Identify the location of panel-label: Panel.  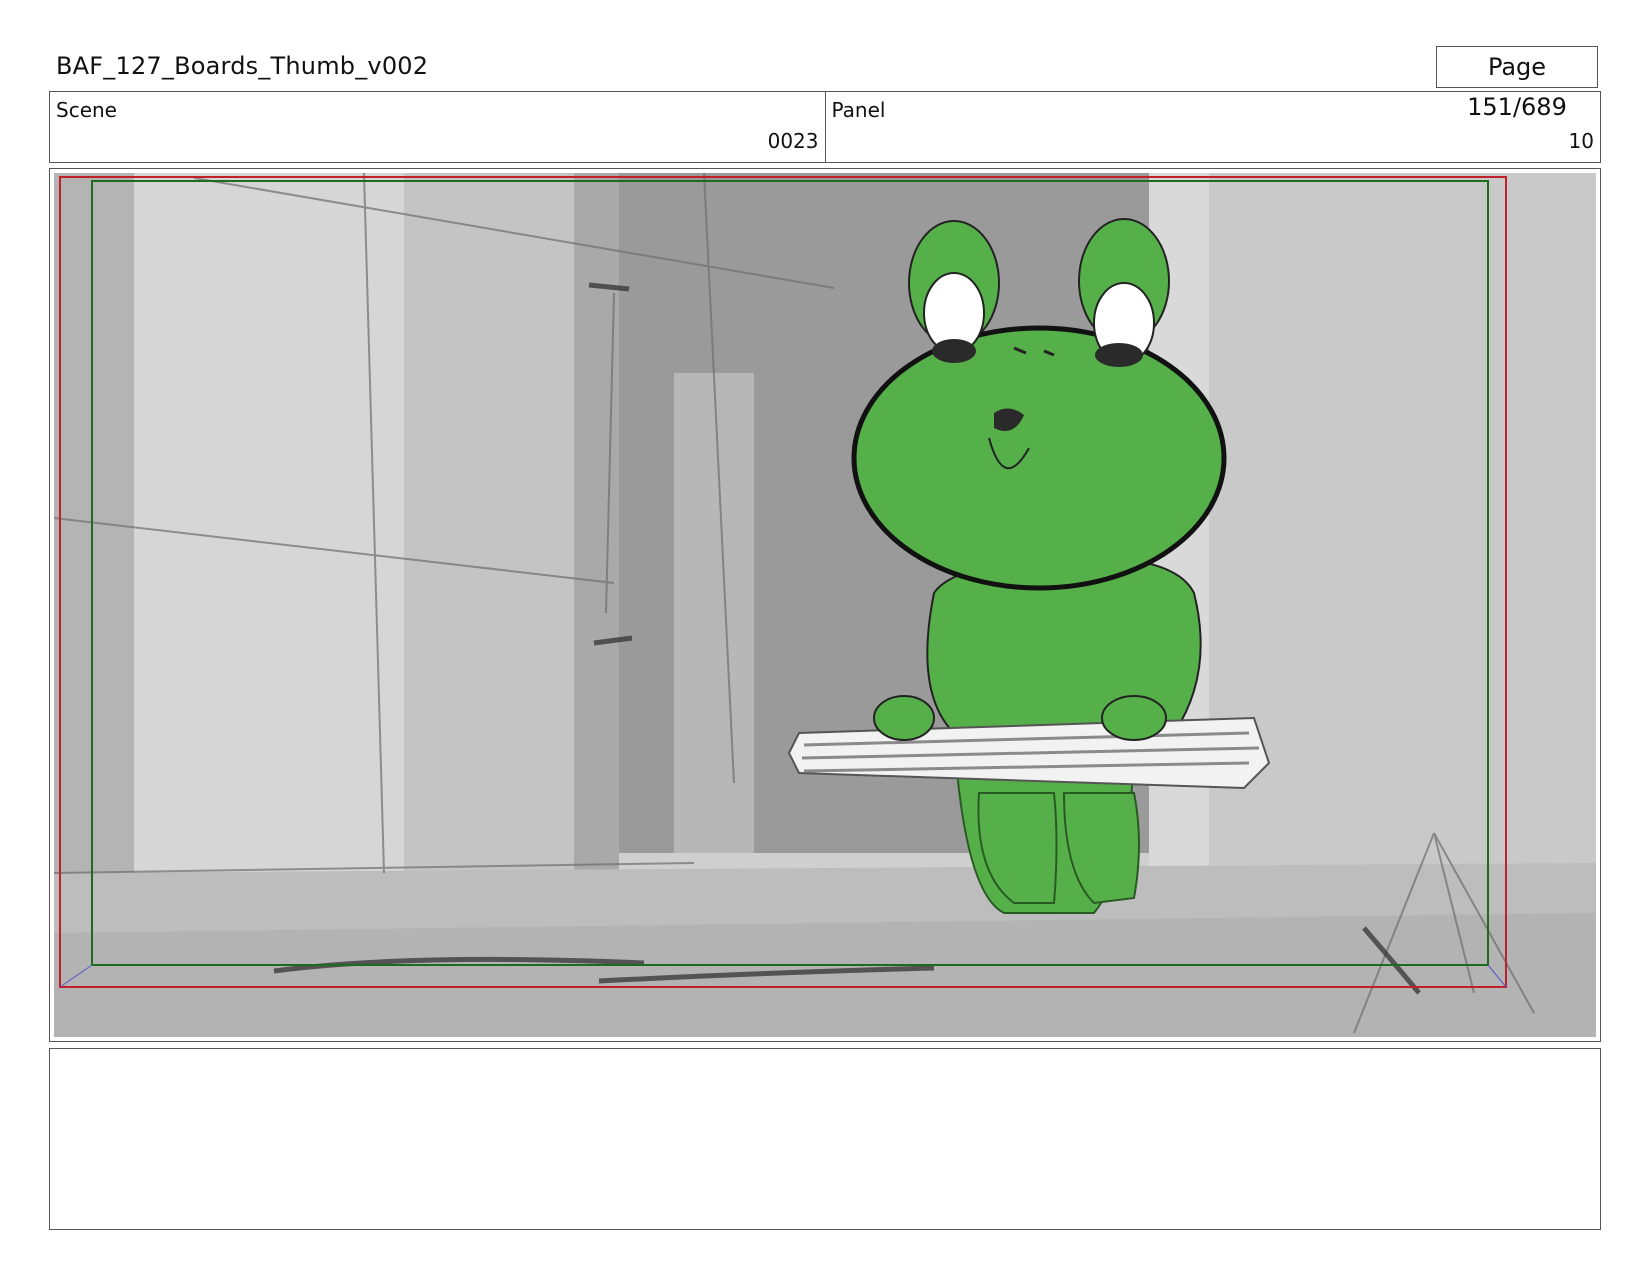
(858, 110).